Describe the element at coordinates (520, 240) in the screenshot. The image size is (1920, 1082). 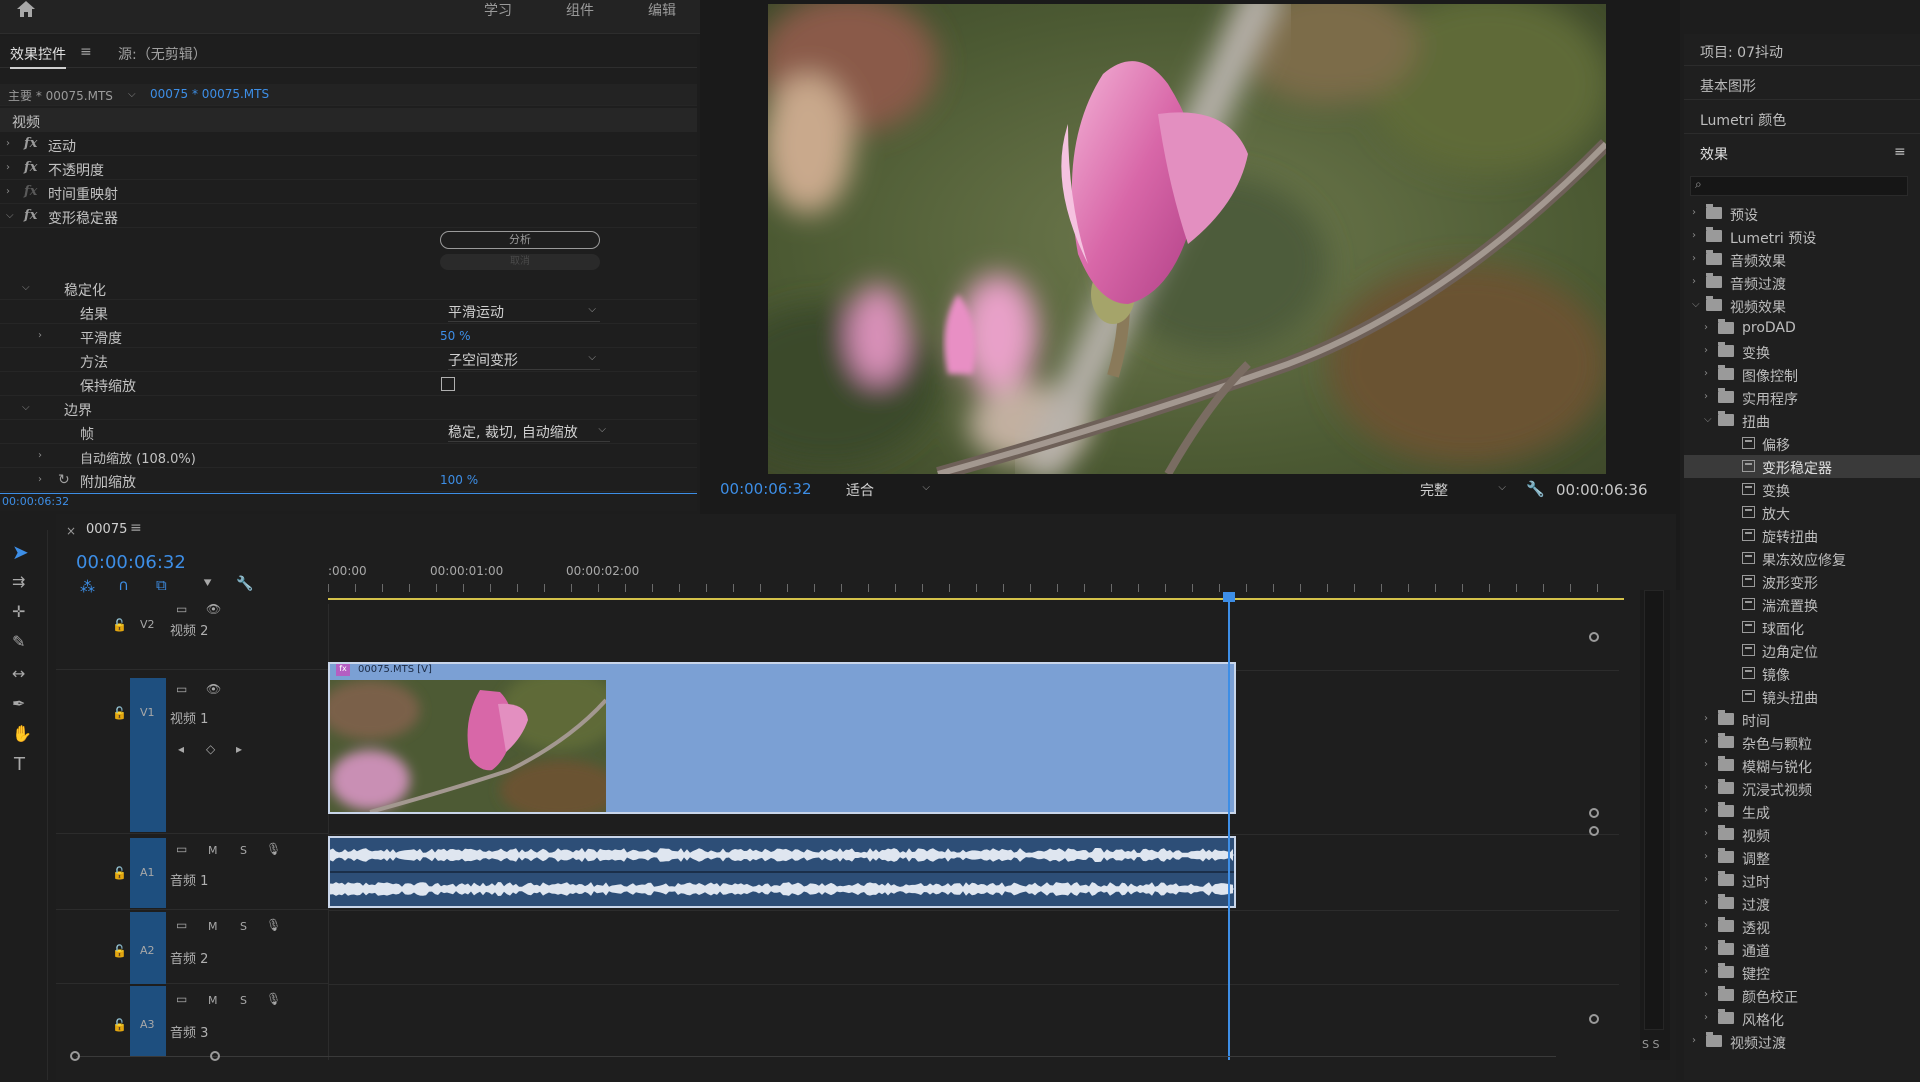
I see `analyze-button: 分析` at that location.